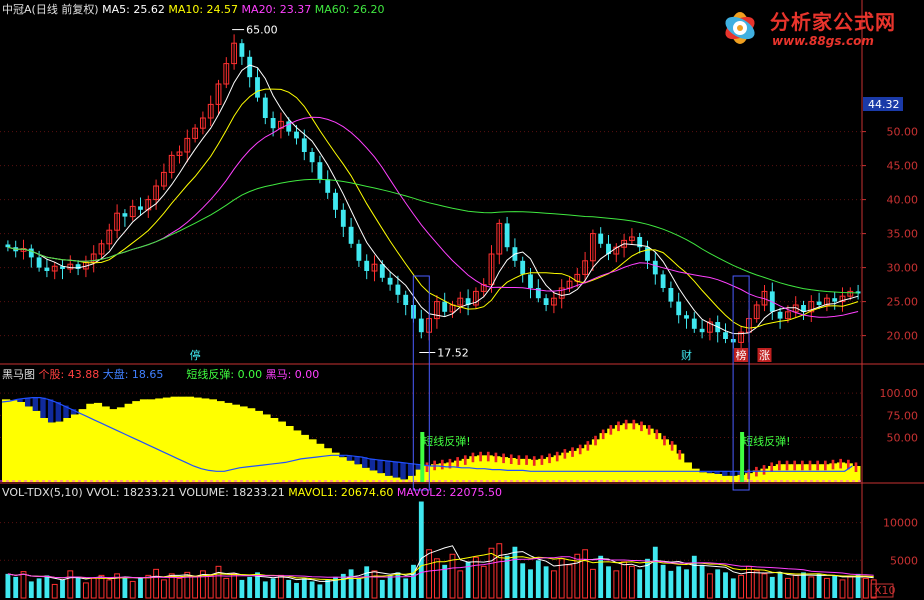 The width and height of the screenshot is (924, 600). I want to click on price-tick-label: 25.00, so click(903, 302).